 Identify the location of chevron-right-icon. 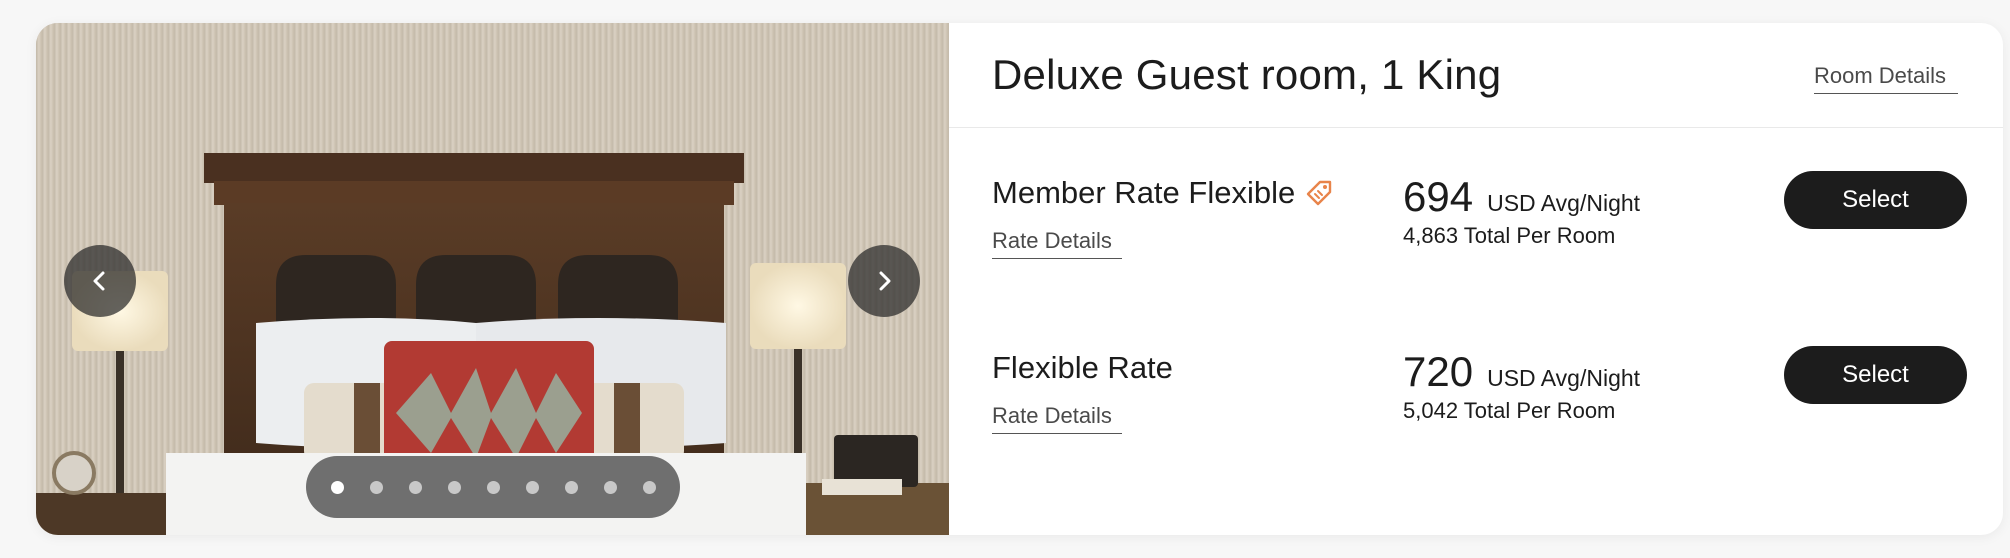
(885, 281).